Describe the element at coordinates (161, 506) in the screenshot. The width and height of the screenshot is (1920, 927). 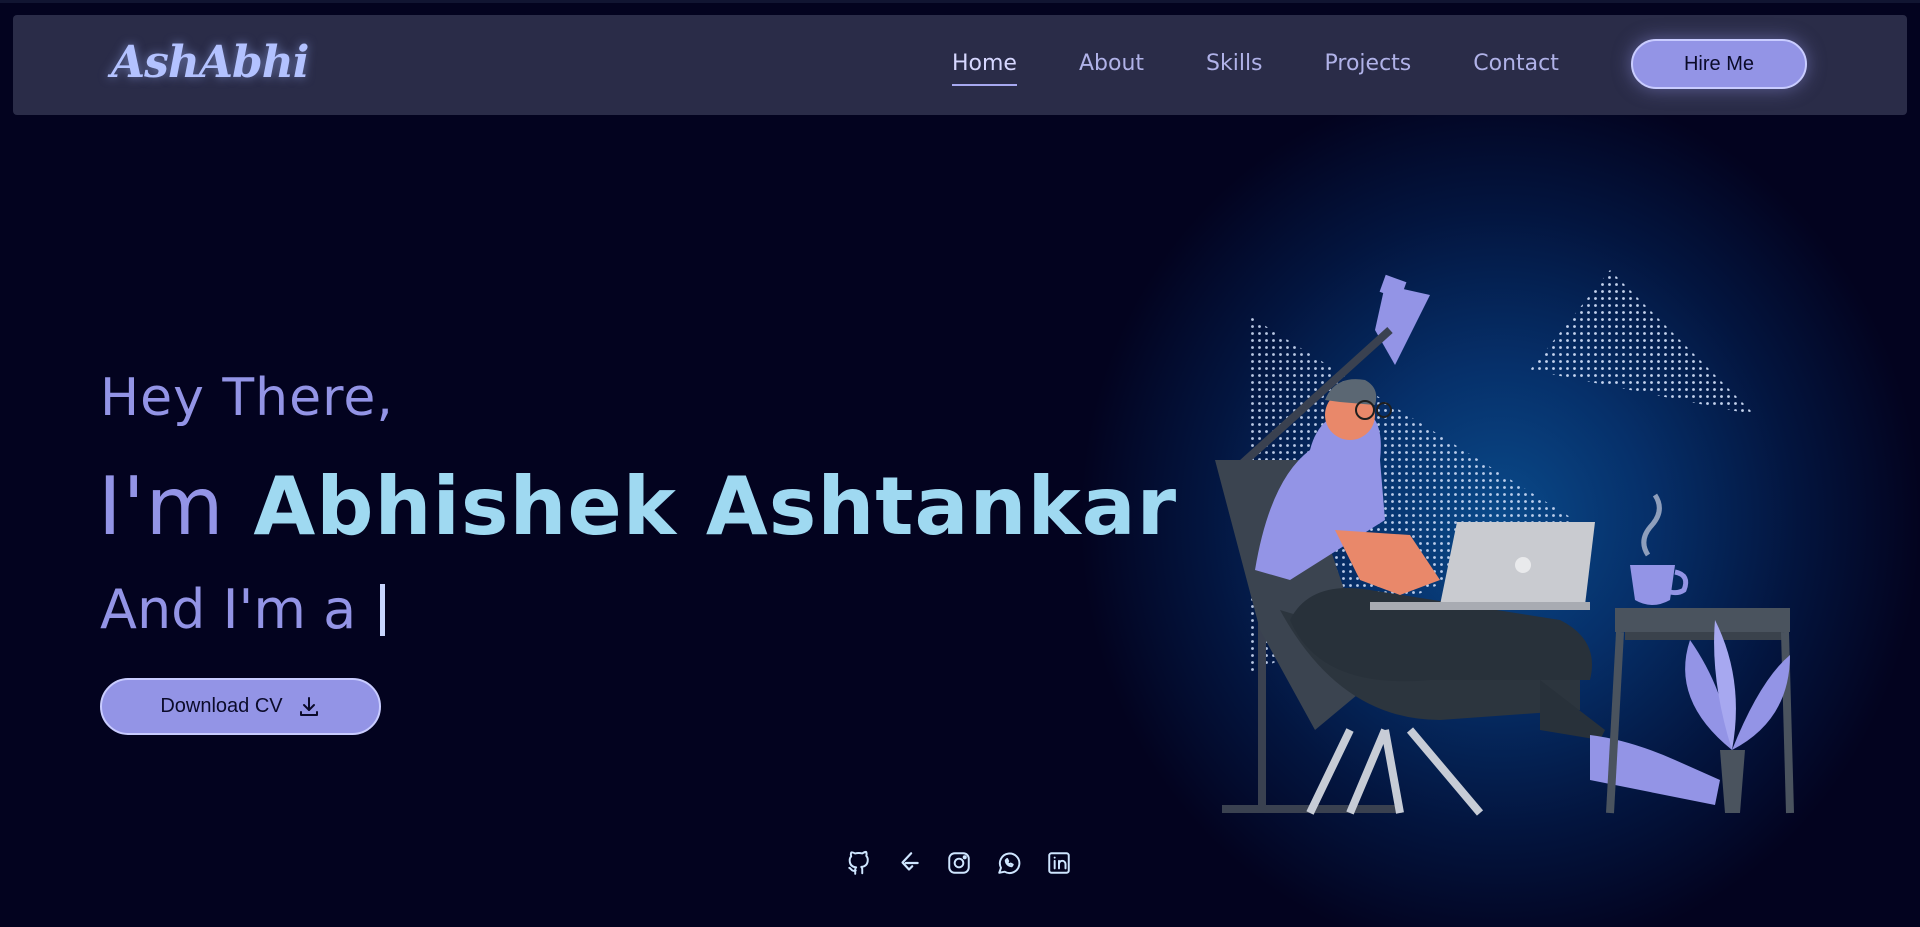
I see `hero-name-prefix: I'm` at that location.